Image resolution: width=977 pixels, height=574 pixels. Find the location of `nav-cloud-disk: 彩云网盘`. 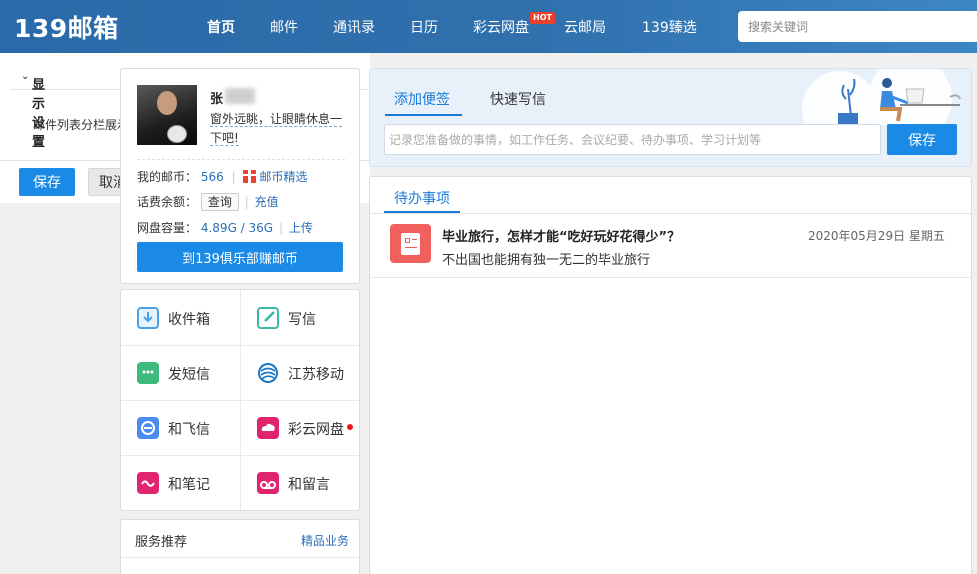

nav-cloud-disk: 彩云网盘 is located at coordinates (501, 27).